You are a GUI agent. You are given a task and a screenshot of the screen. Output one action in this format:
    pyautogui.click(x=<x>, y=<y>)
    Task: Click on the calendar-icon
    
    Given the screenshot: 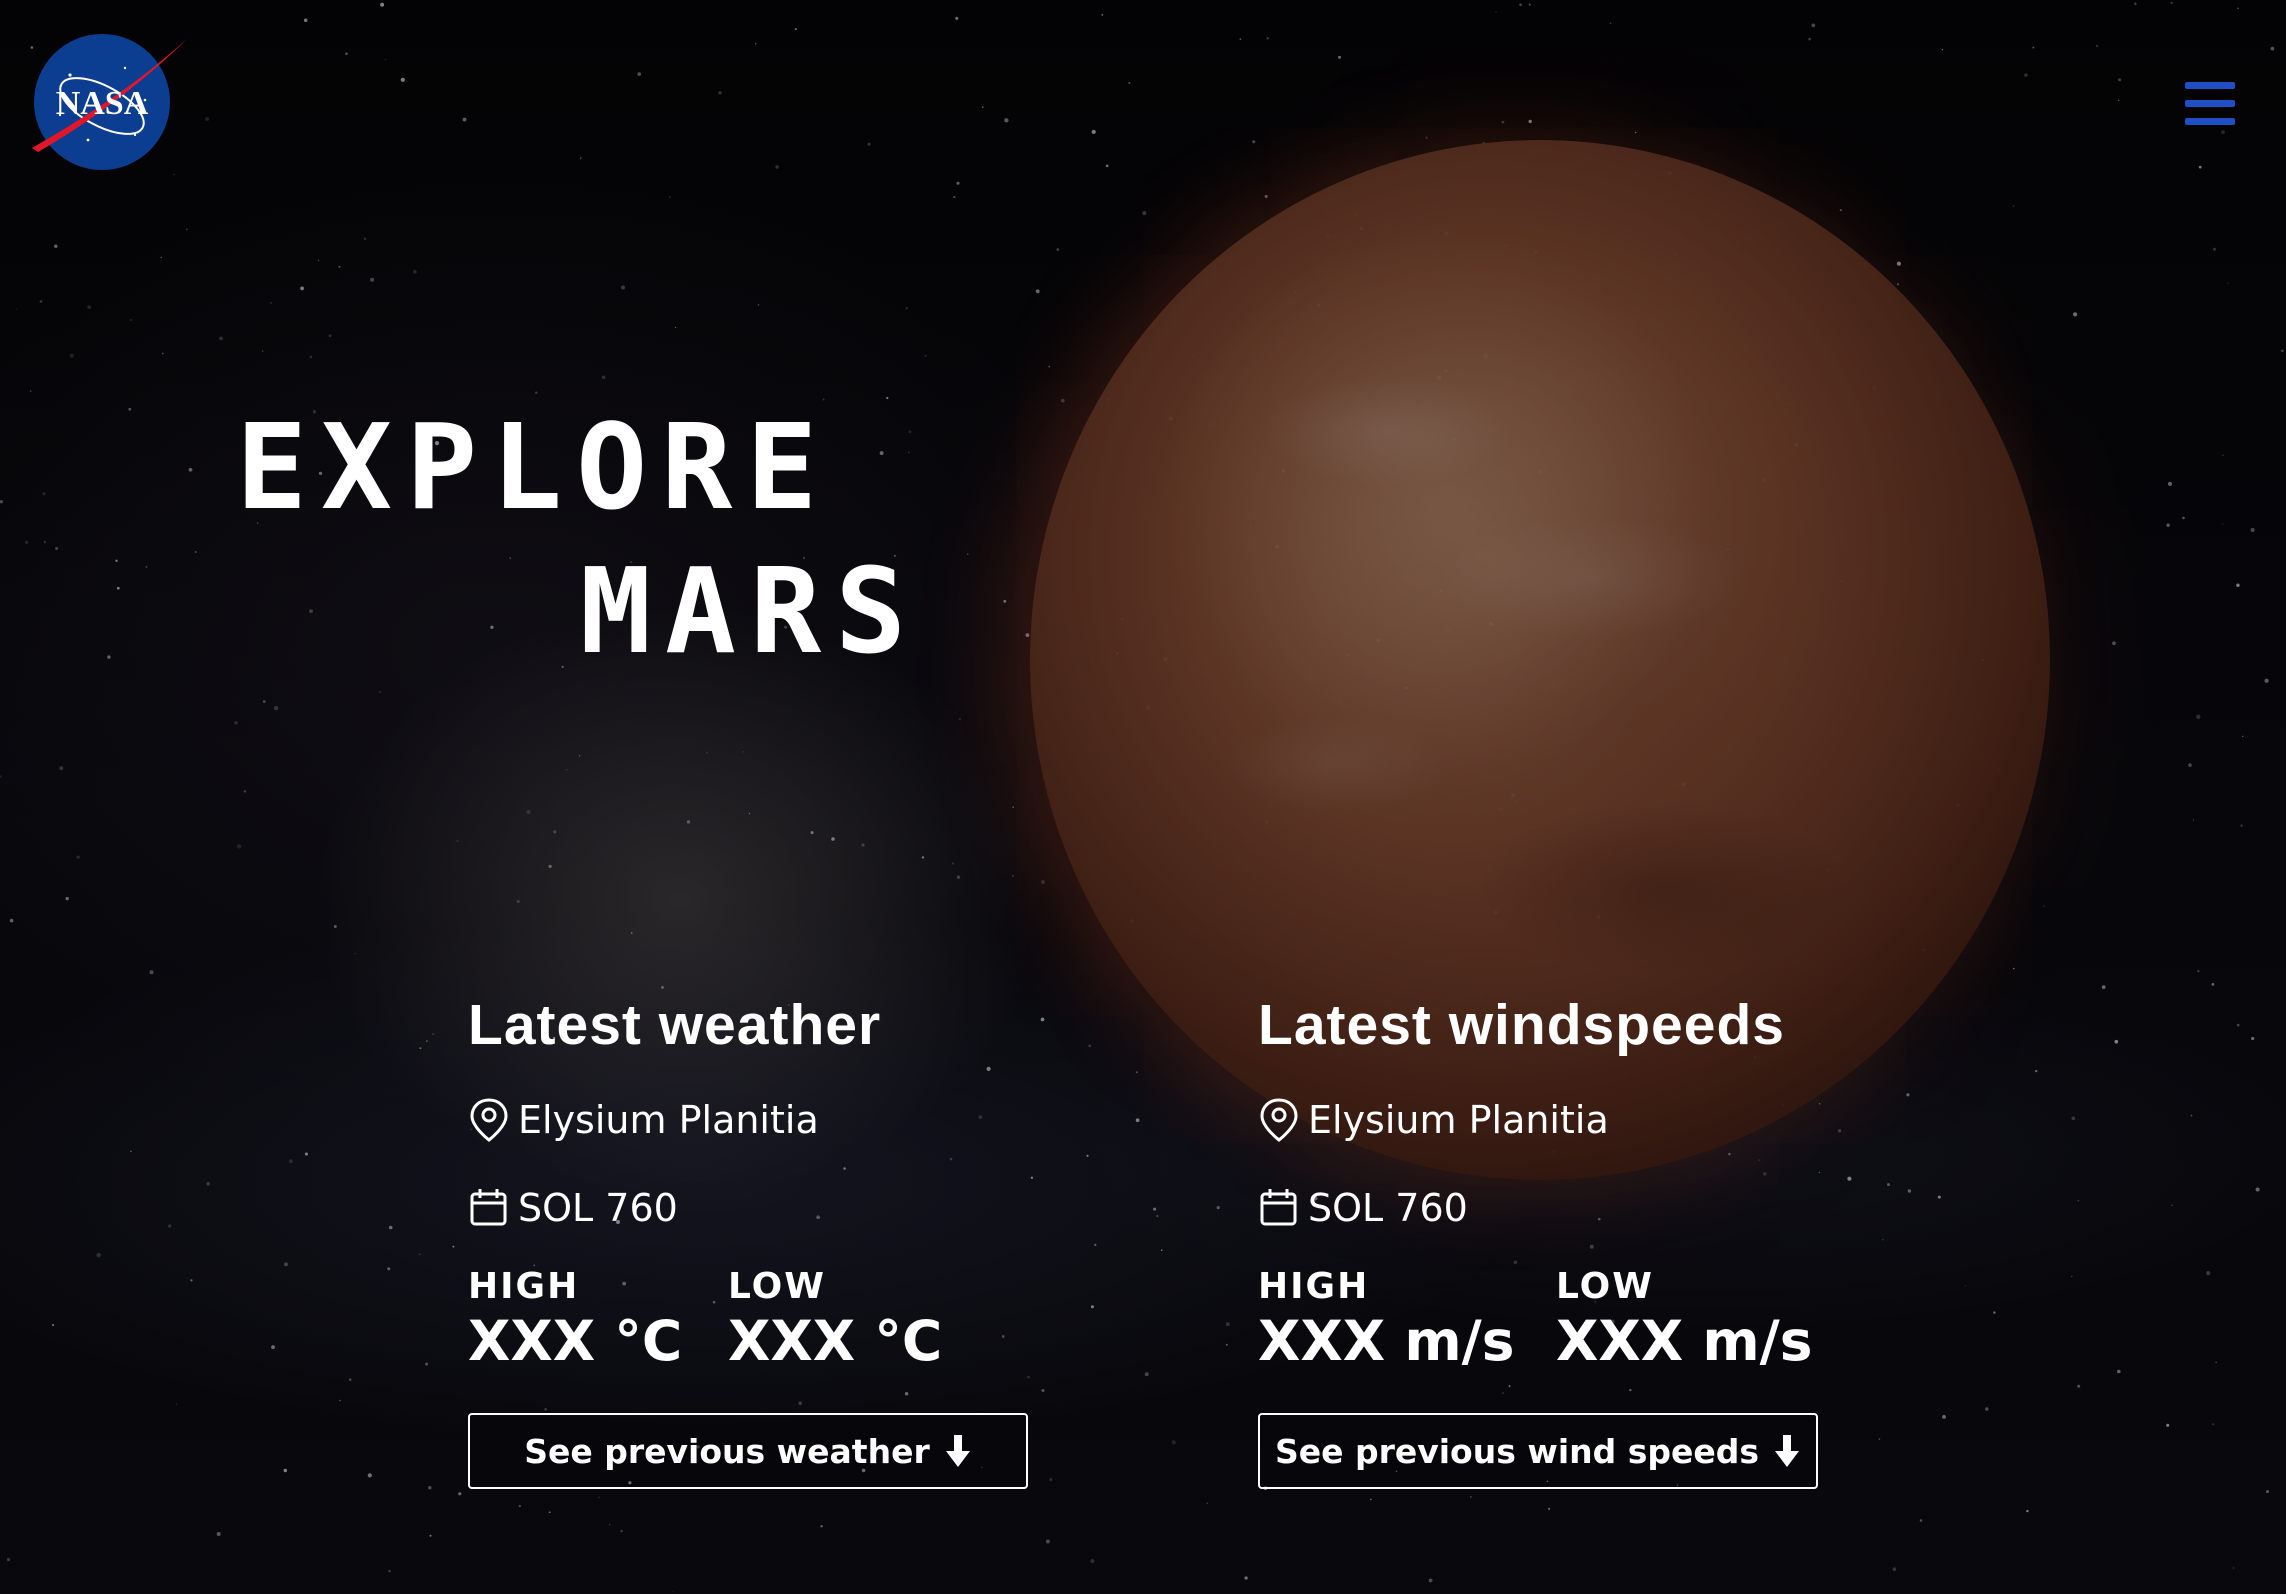 What is the action you would take?
    pyautogui.click(x=1278, y=1207)
    